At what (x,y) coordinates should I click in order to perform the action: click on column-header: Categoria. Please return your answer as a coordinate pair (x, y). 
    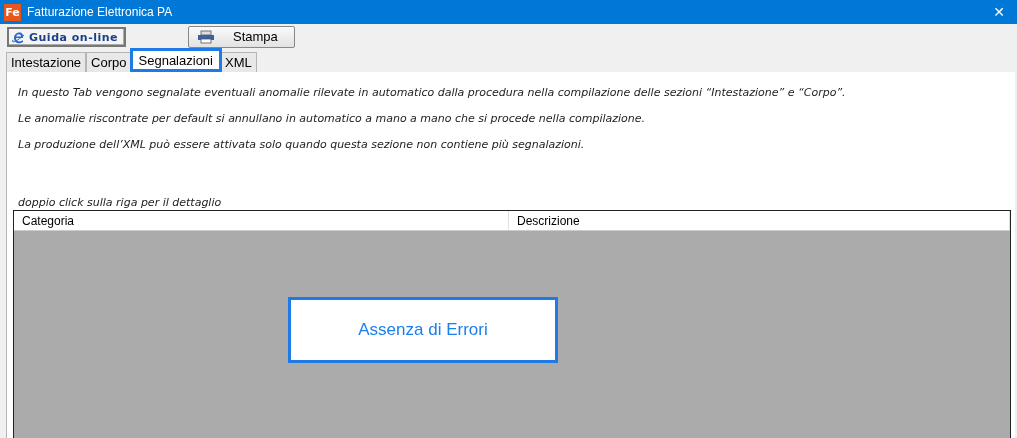
    Looking at the image, I should click on (261, 220).